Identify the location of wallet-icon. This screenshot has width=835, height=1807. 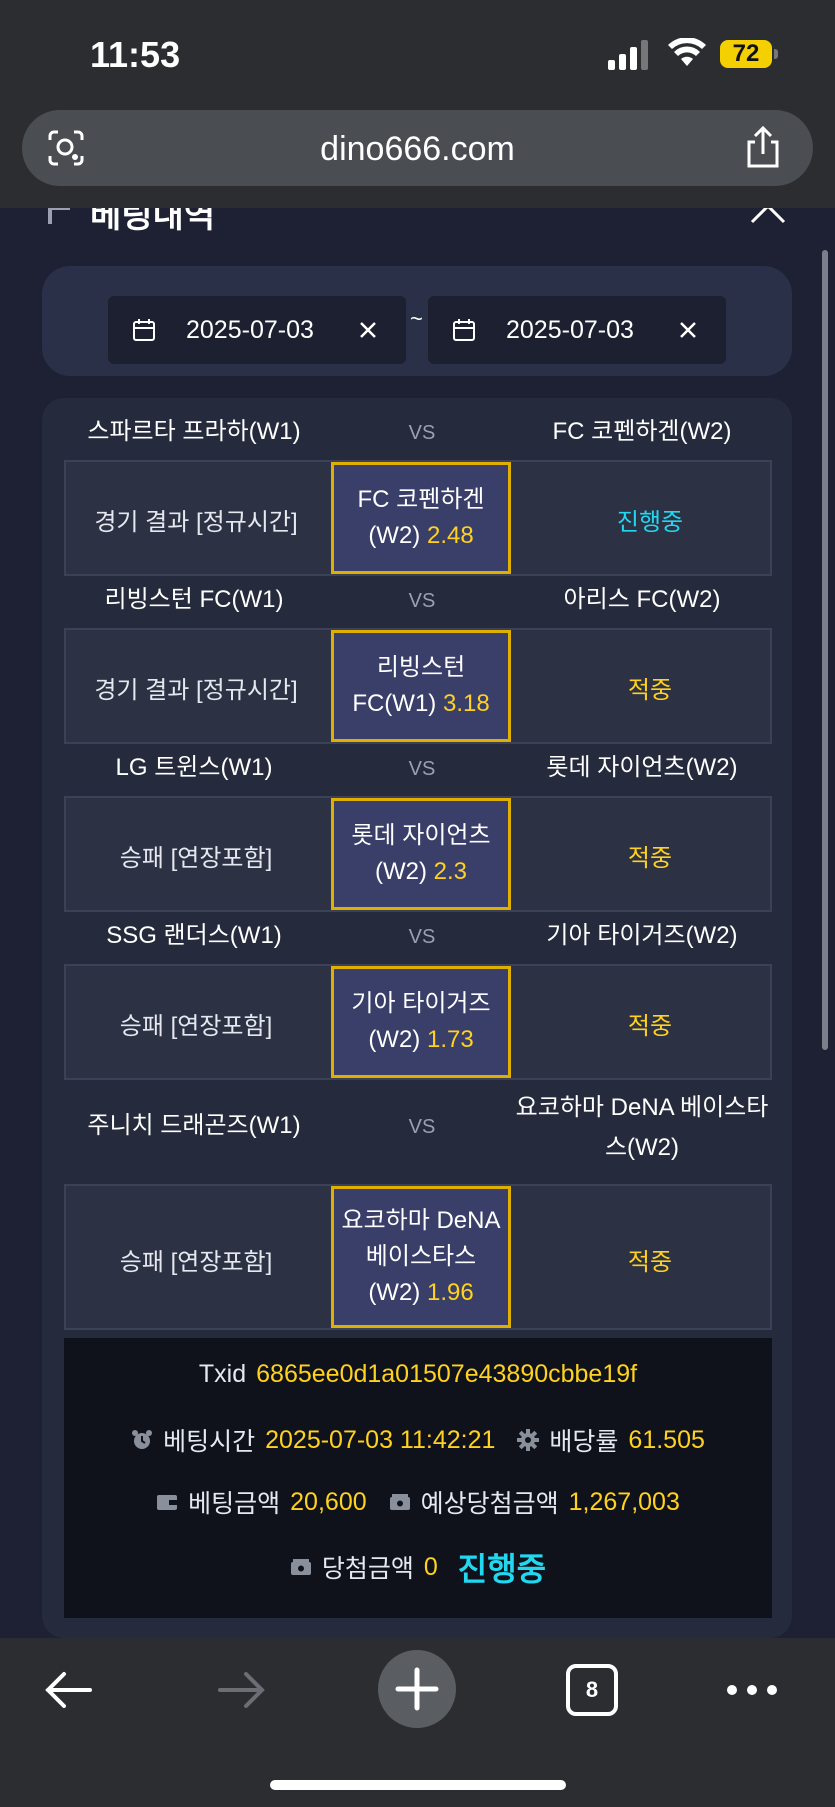
(167, 1502).